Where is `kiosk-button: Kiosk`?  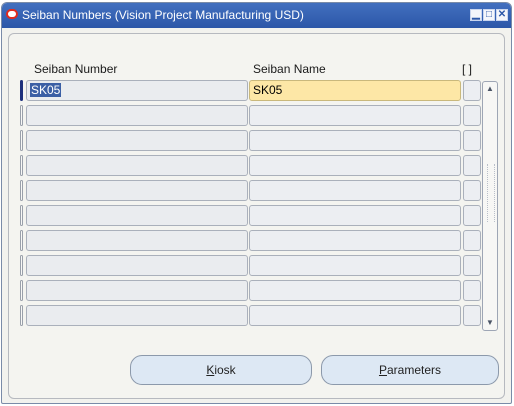
kiosk-button: Kiosk is located at coordinates (221, 370).